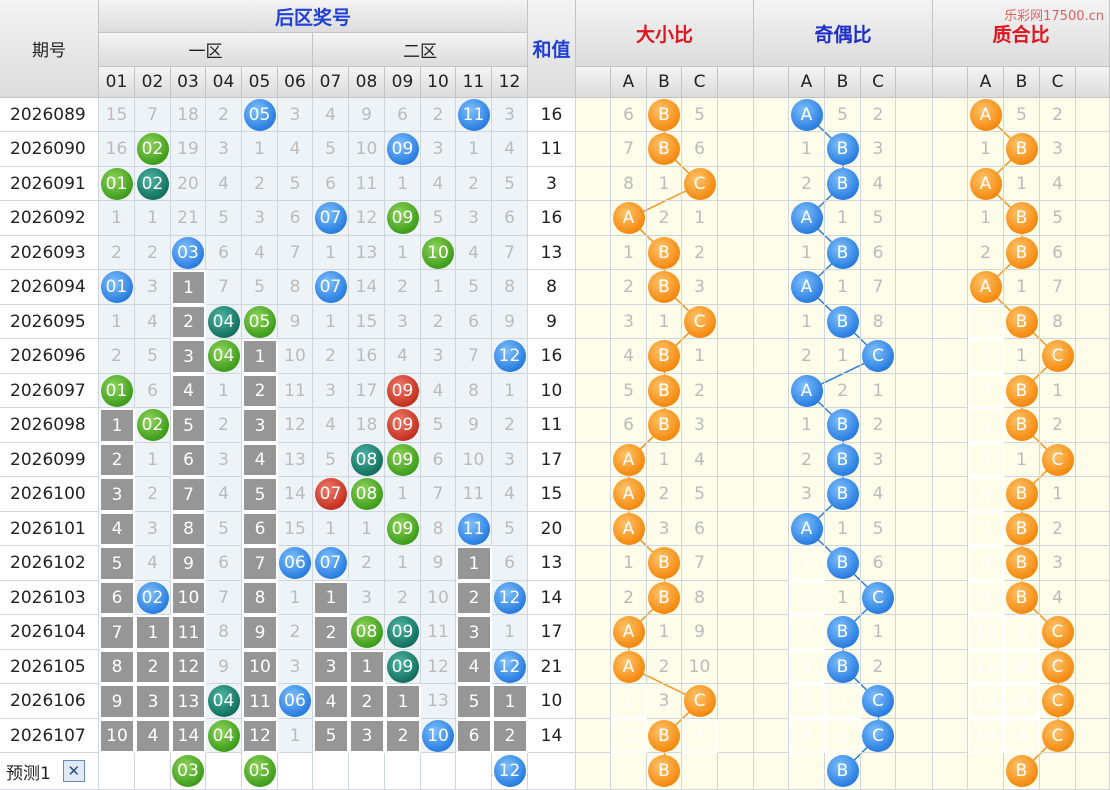 The width and height of the screenshot is (1110, 790). Describe the element at coordinates (117, 149) in the screenshot. I see `miss-count-cell: 16` at that location.